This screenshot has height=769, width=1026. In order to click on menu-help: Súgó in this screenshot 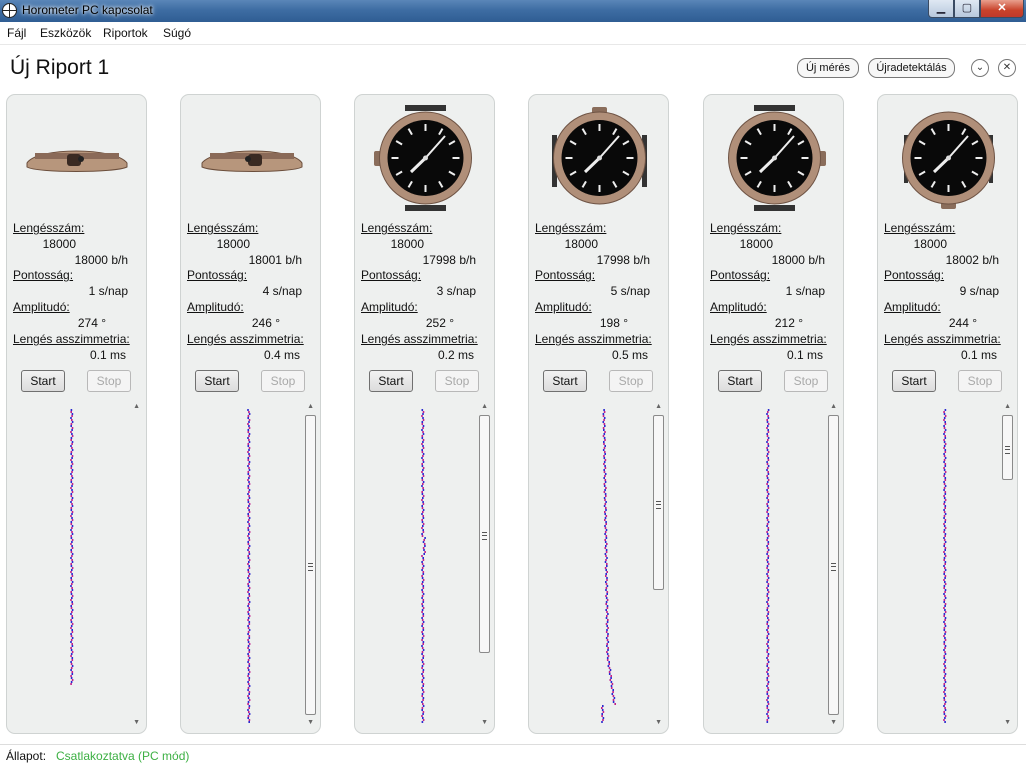, I will do `click(177, 33)`.